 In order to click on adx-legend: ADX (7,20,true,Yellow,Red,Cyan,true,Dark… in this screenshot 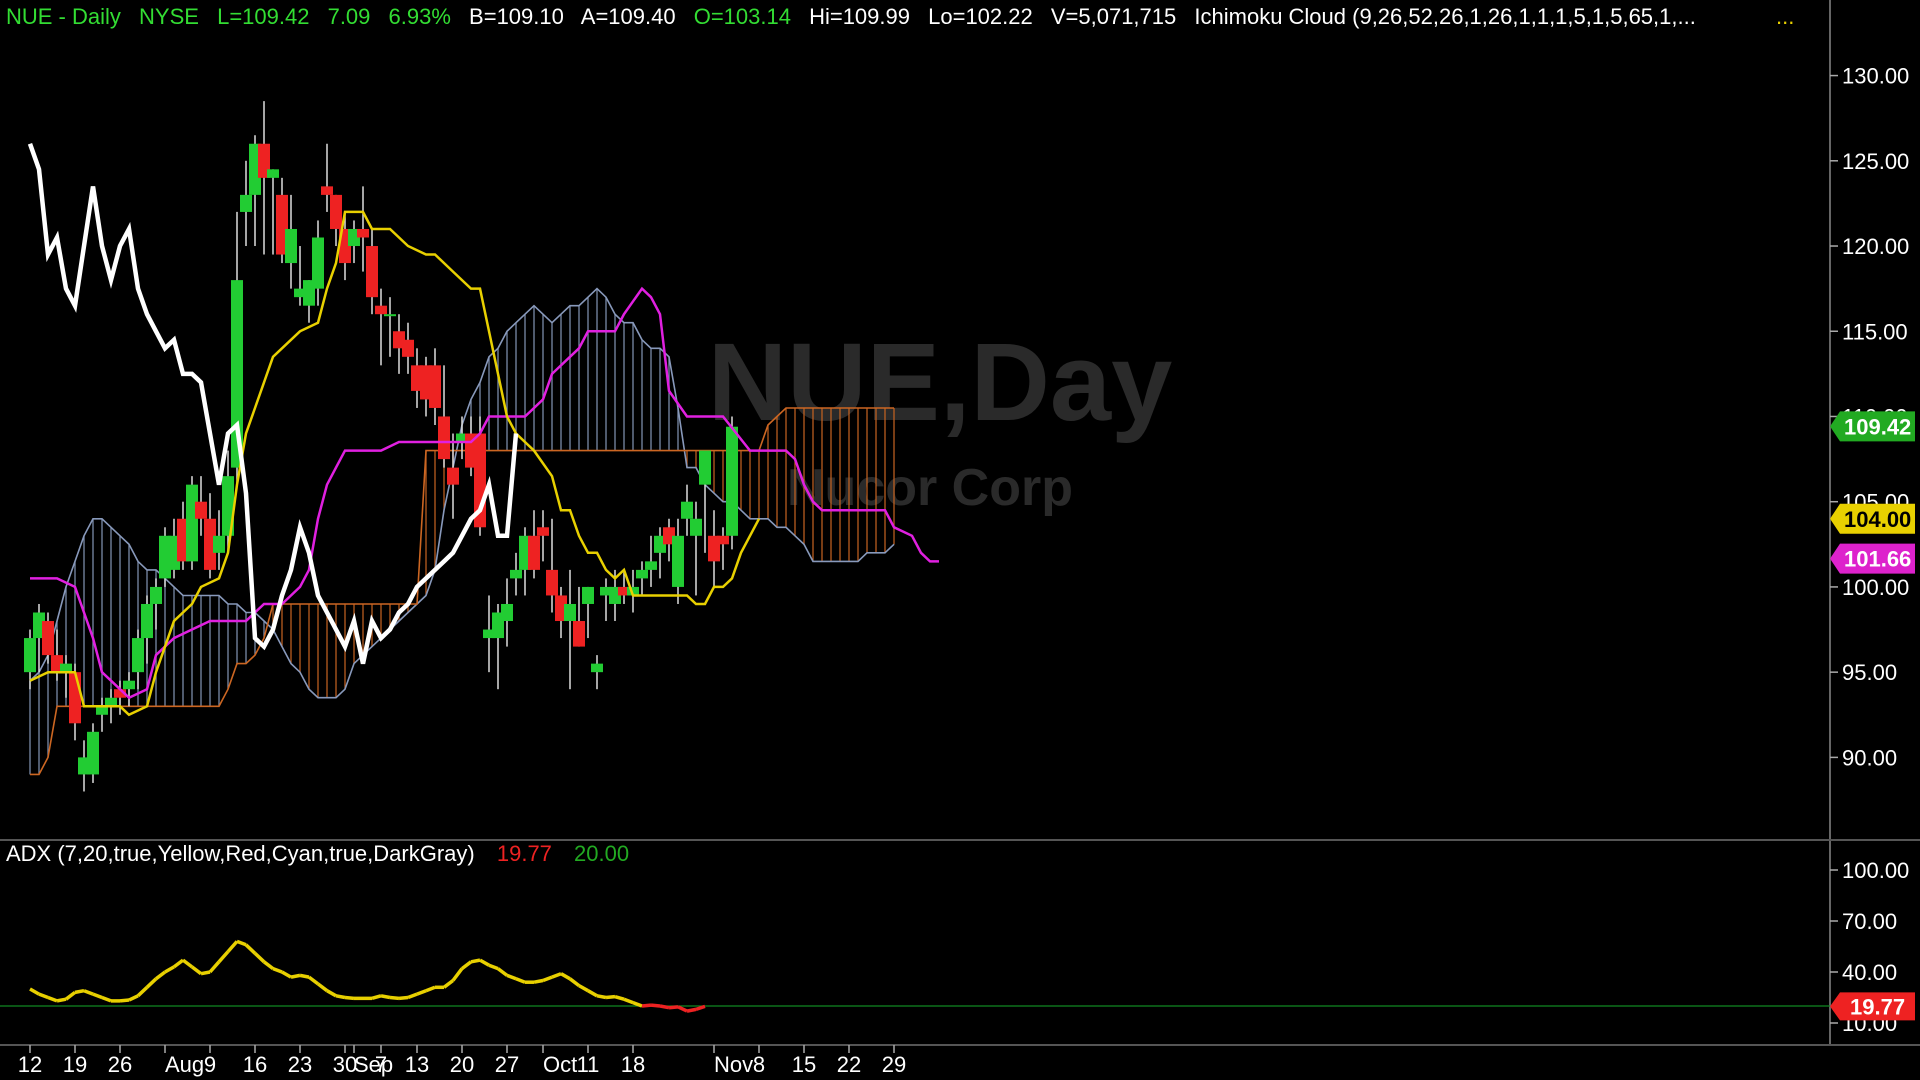, I will do `click(325, 854)`.